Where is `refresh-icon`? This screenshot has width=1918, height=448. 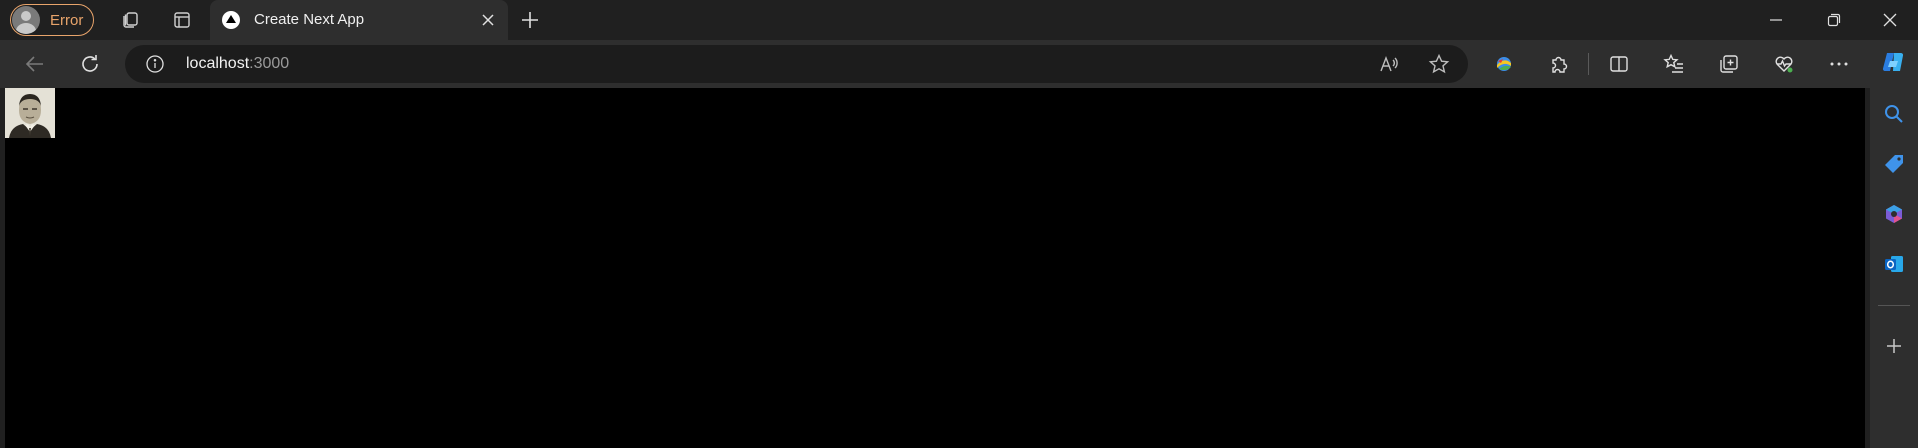
refresh-icon is located at coordinates (90, 64).